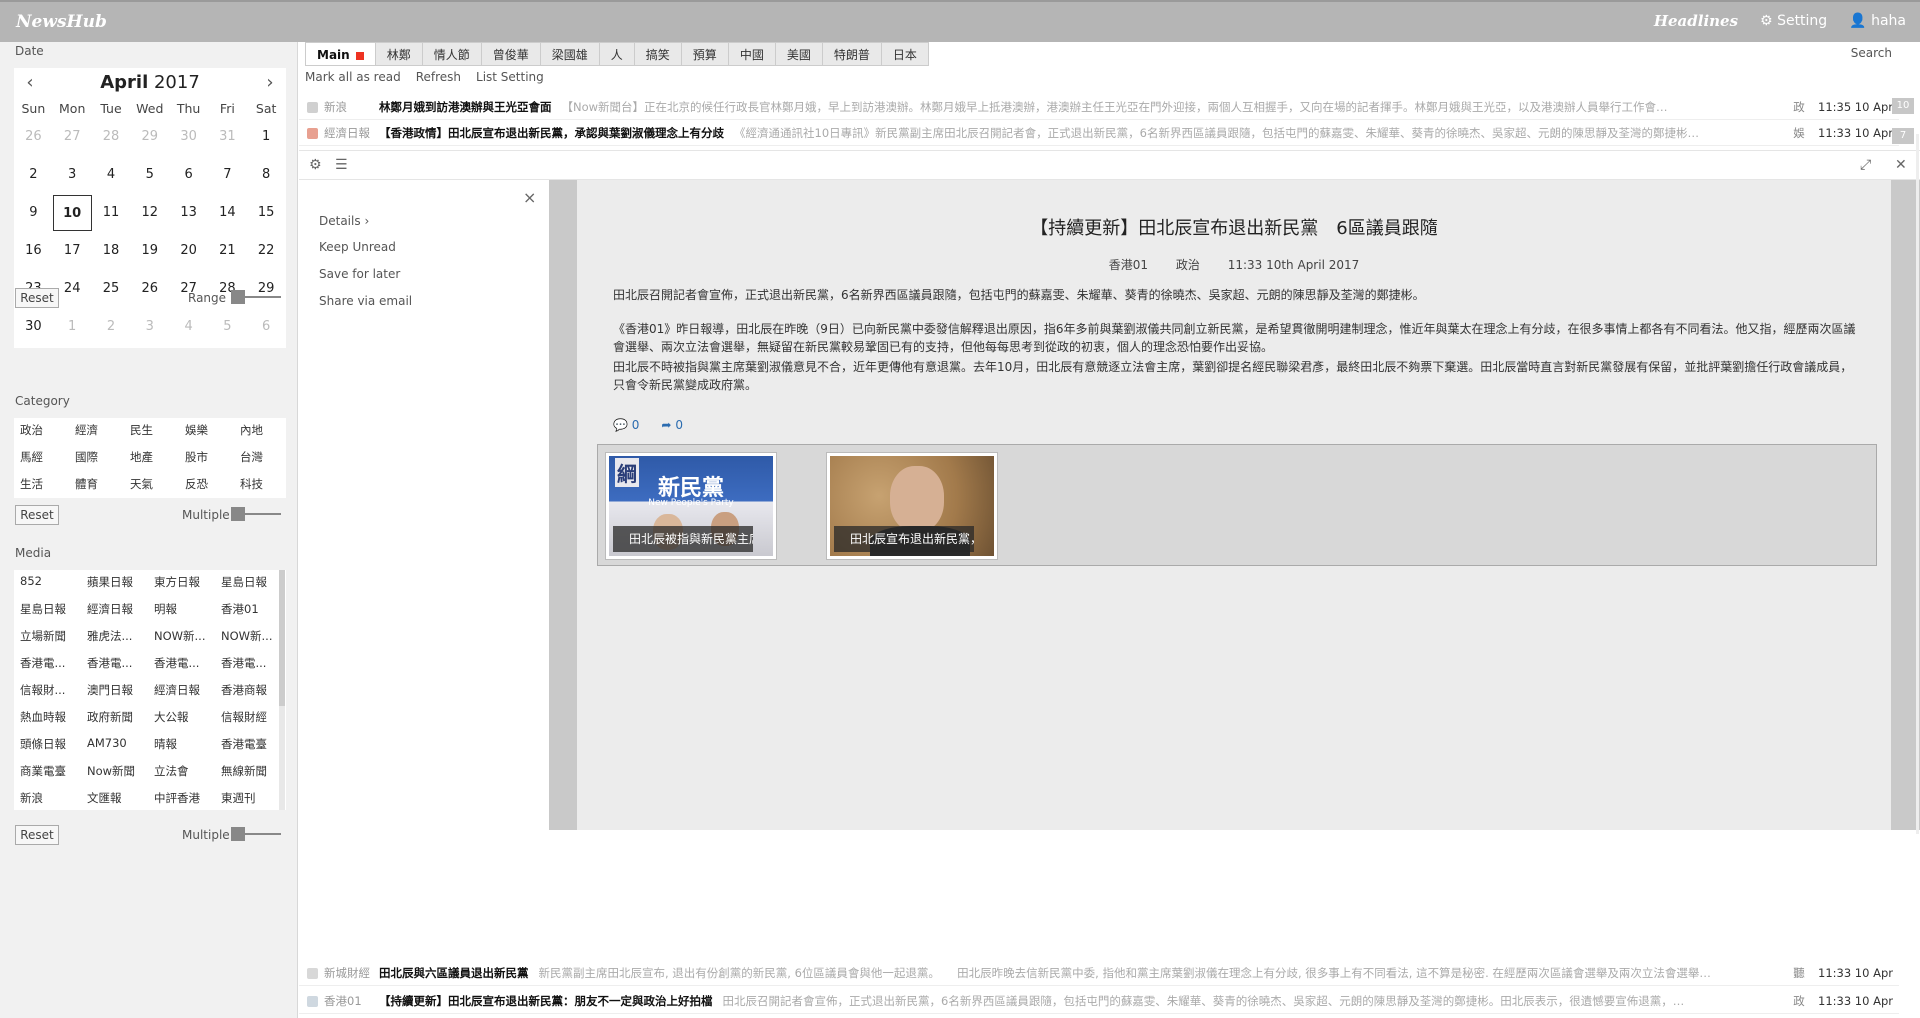 The height and width of the screenshot is (1018, 1920). Describe the element at coordinates (50, 609) in the screenshot. I see `media-chip: 星島日報` at that location.